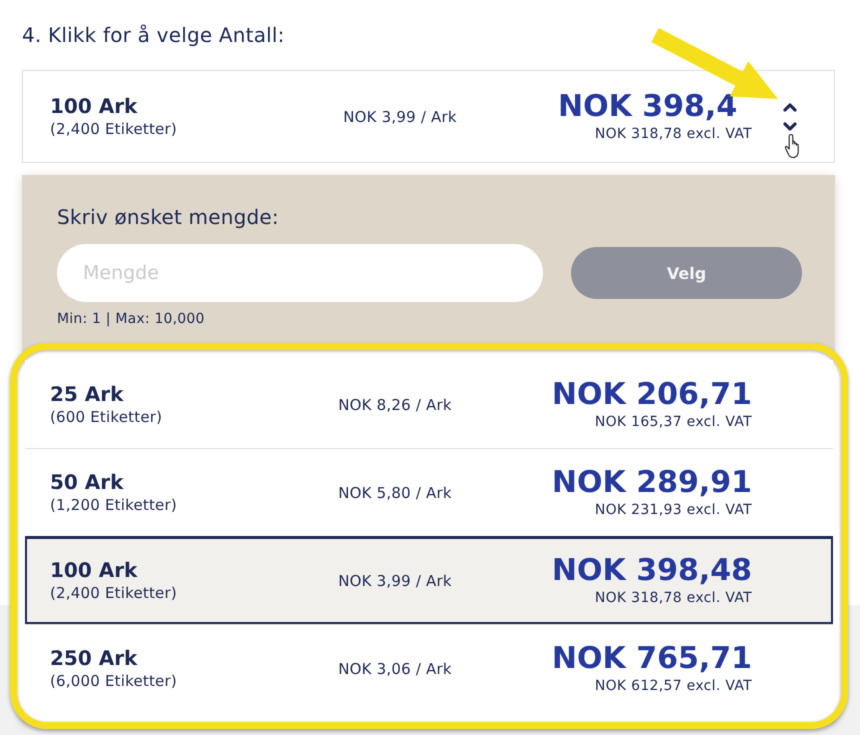 Image resolution: width=860 pixels, height=735 pixels. I want to click on price: NOK 398,4, so click(648, 106).